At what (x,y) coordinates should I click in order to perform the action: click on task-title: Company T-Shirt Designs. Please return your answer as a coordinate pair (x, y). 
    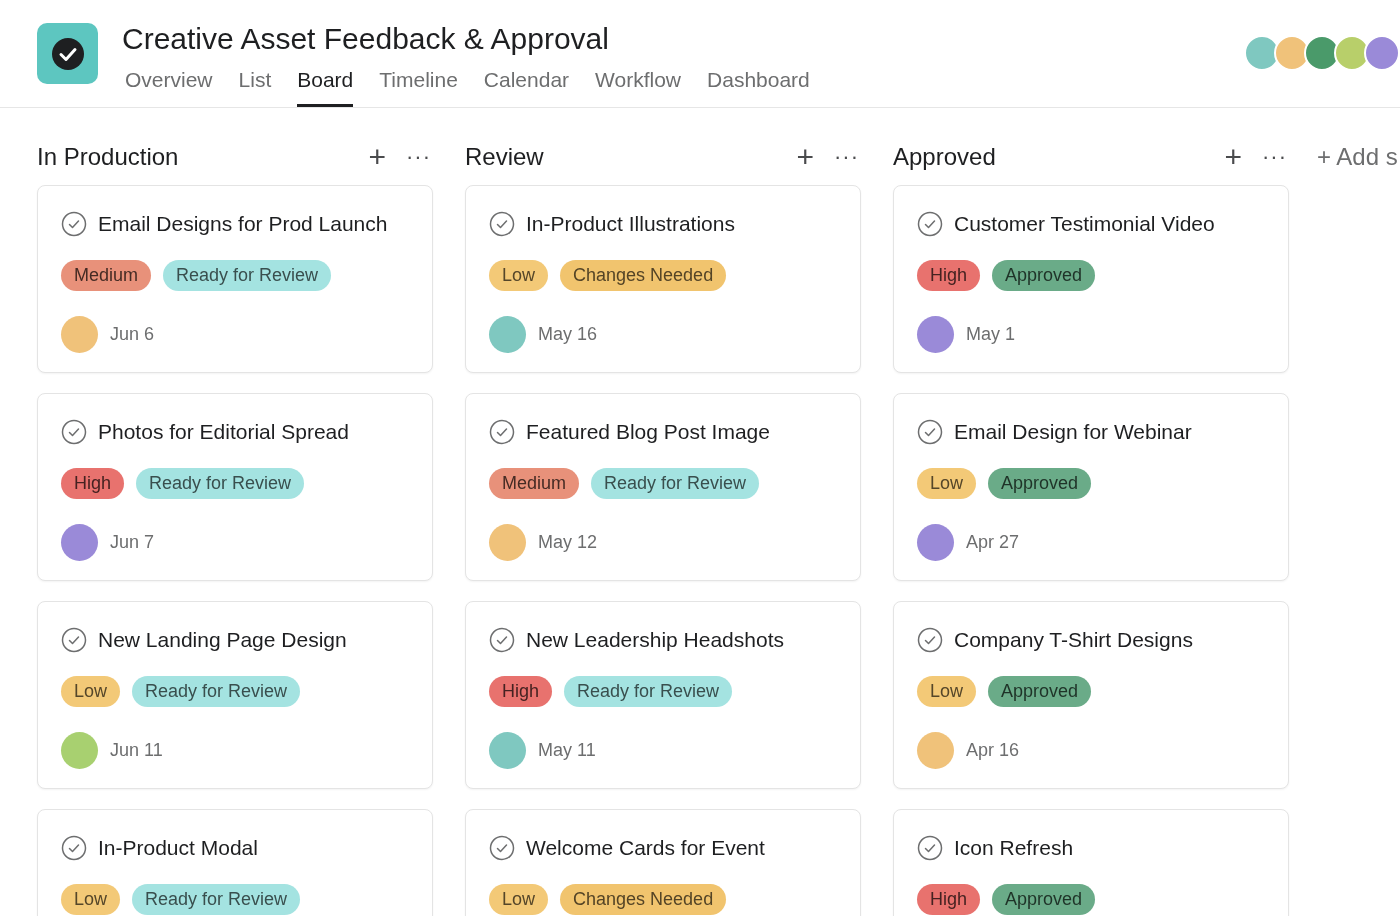
    Looking at the image, I should click on (1073, 640).